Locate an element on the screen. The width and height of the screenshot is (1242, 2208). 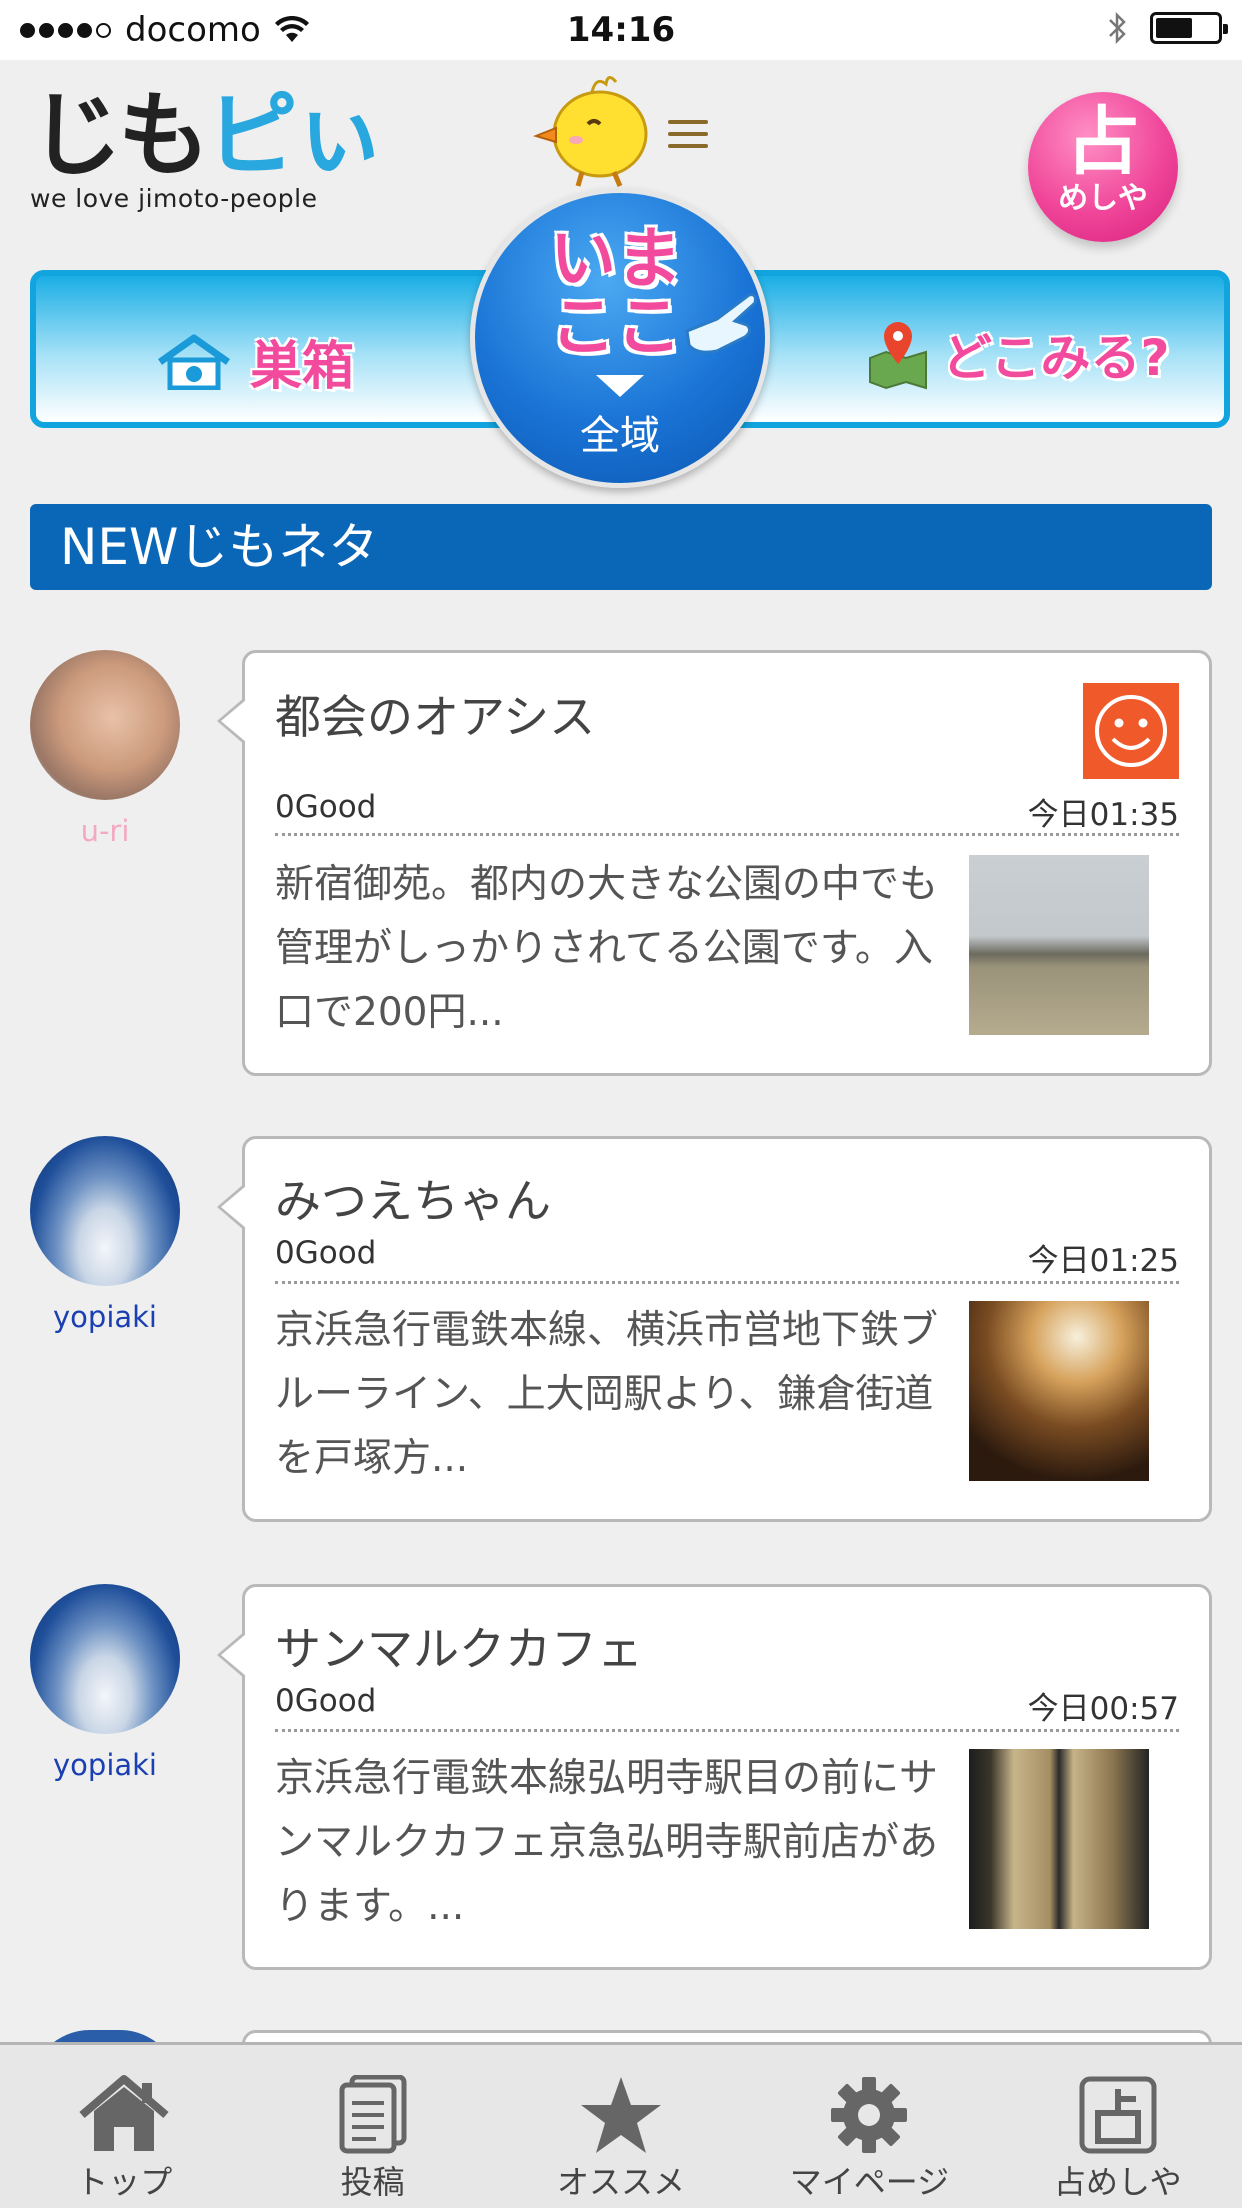
fortune-icon is located at coordinates (1118, 2115).